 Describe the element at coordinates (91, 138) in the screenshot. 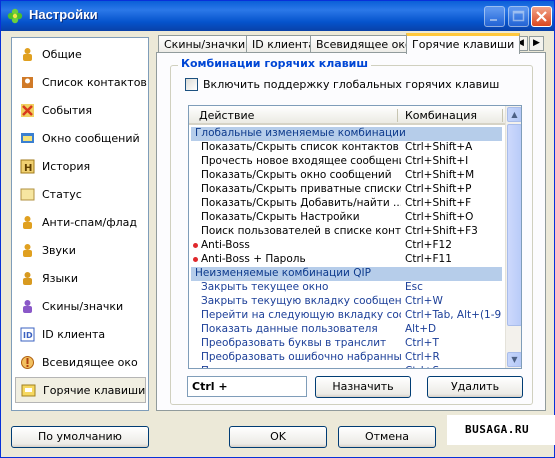

I see `sidebar-item-label: Окно сообщений` at that location.